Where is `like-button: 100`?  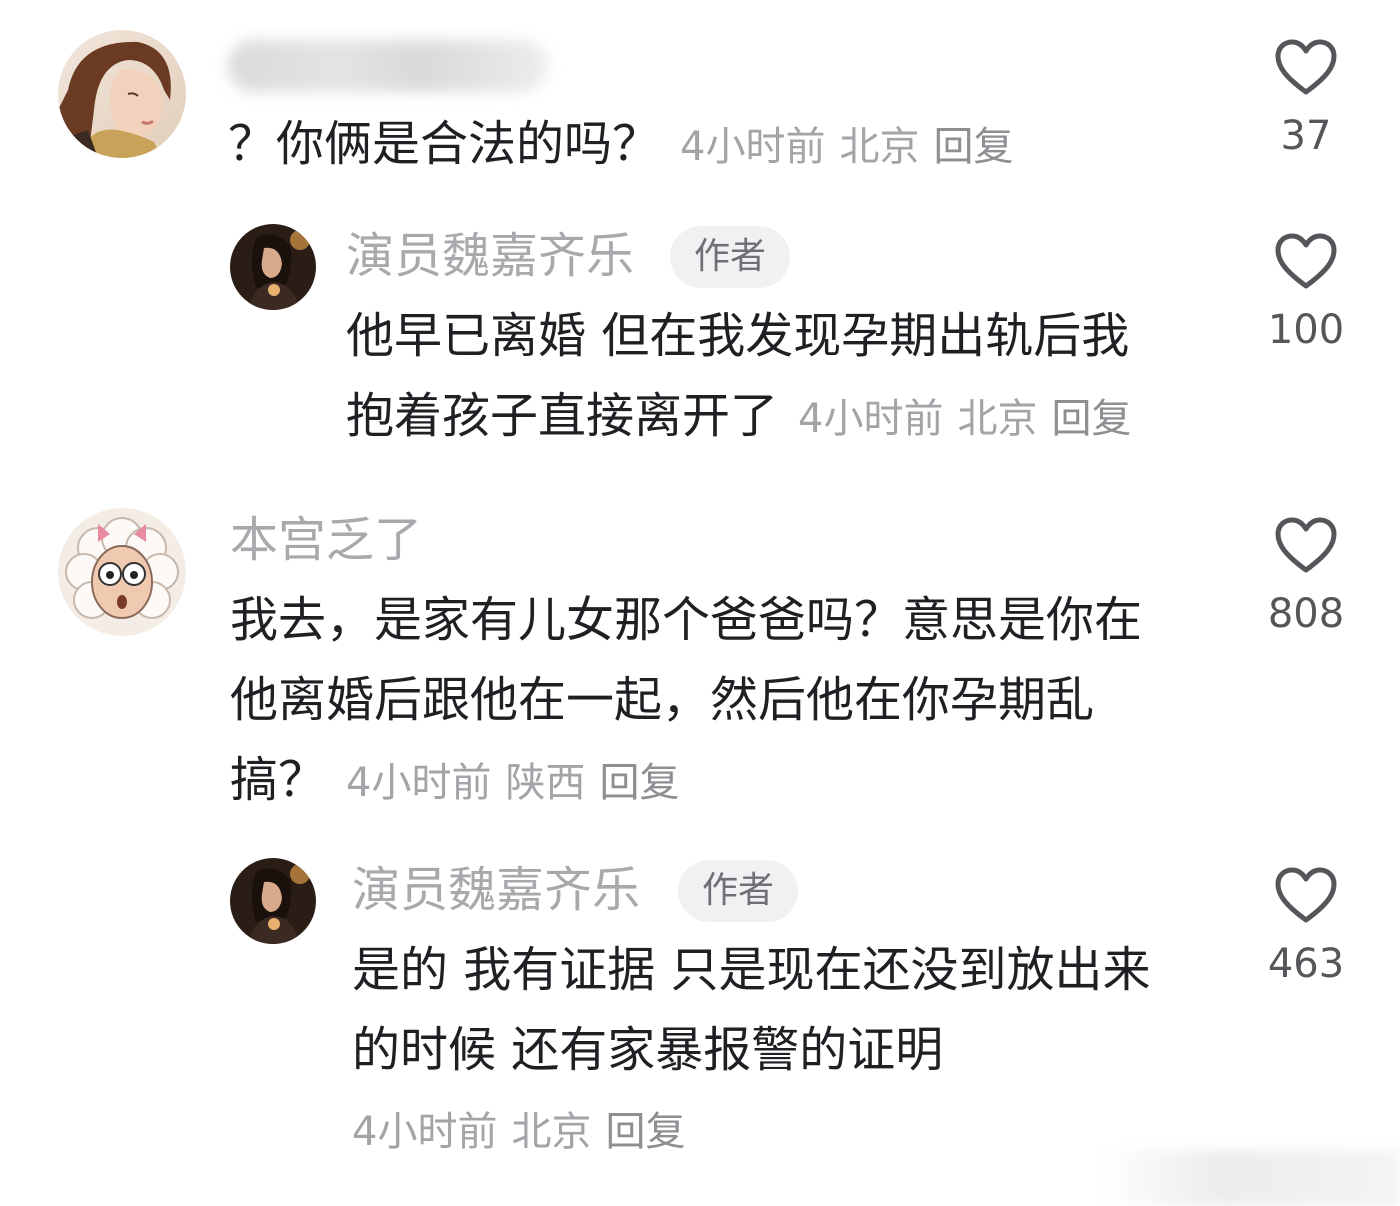
like-button: 100 is located at coordinates (1306, 293).